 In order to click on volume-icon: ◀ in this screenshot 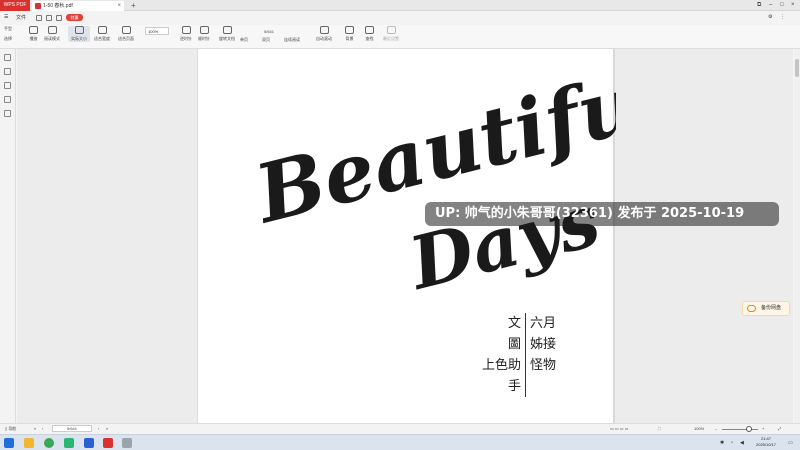, I will do `click(742, 443)`.